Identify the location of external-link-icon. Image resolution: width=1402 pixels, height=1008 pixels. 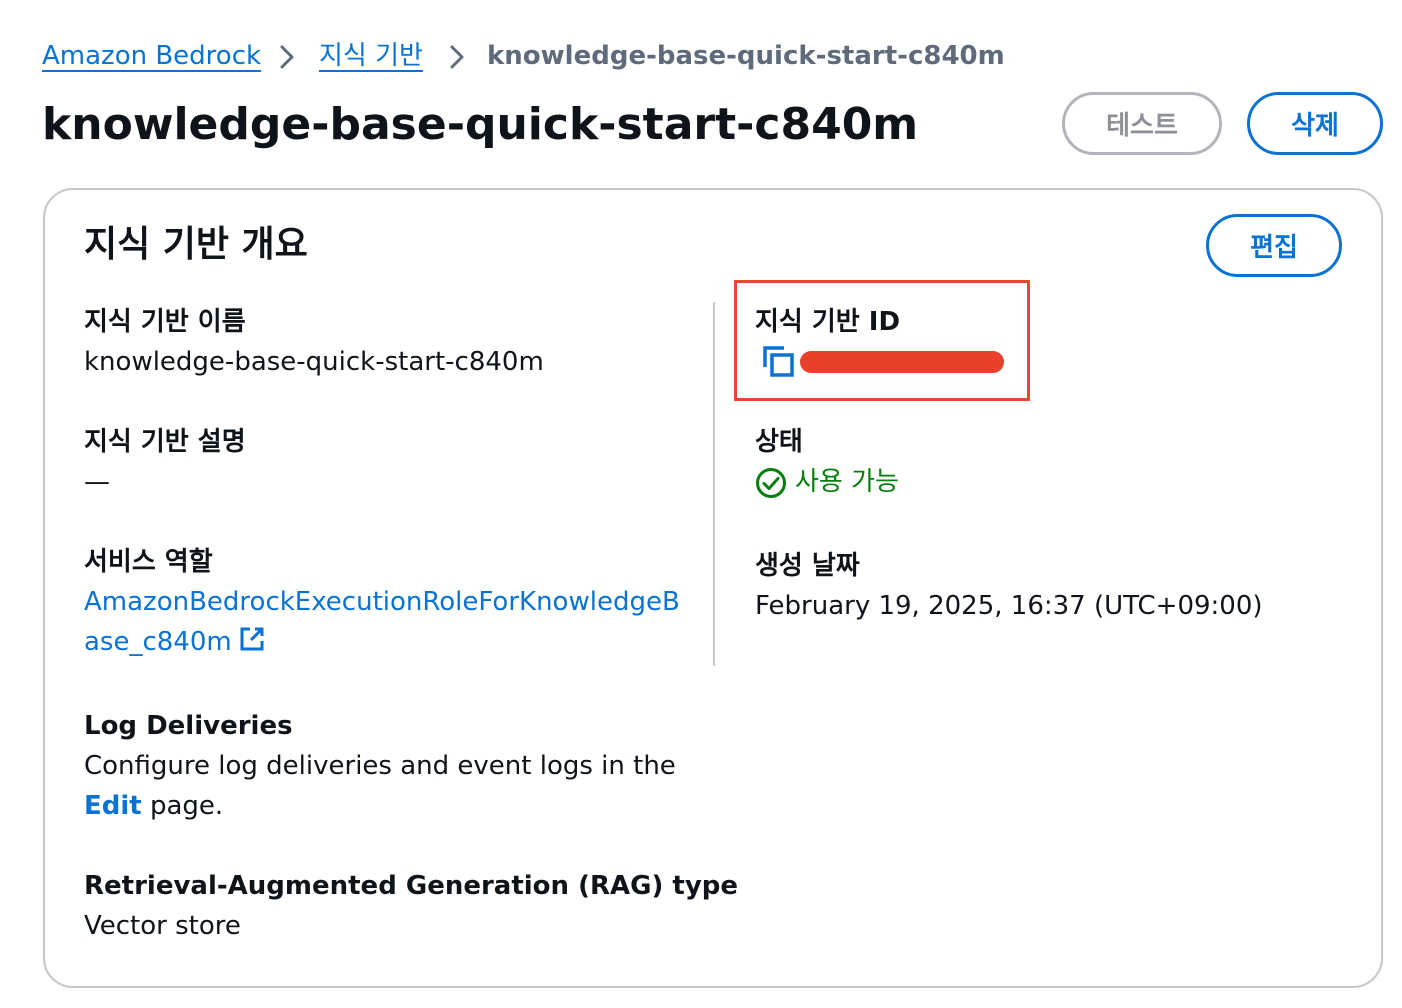
(252, 639).